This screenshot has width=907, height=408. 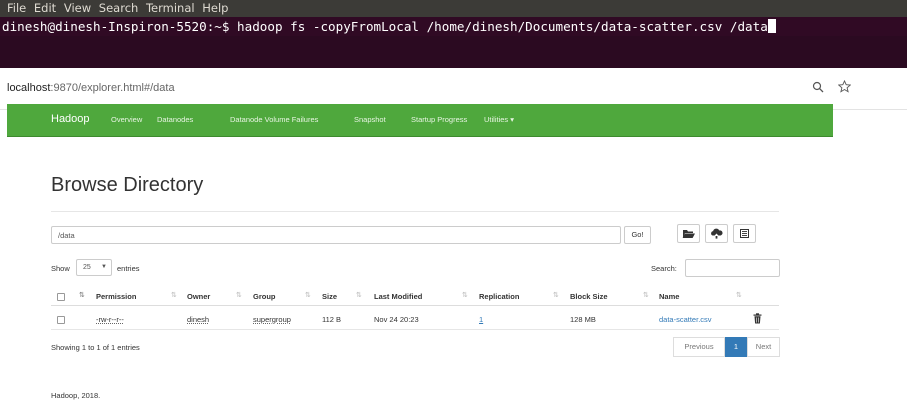 I want to click on sort-asc-icon: ⇅, so click(x=82, y=295).